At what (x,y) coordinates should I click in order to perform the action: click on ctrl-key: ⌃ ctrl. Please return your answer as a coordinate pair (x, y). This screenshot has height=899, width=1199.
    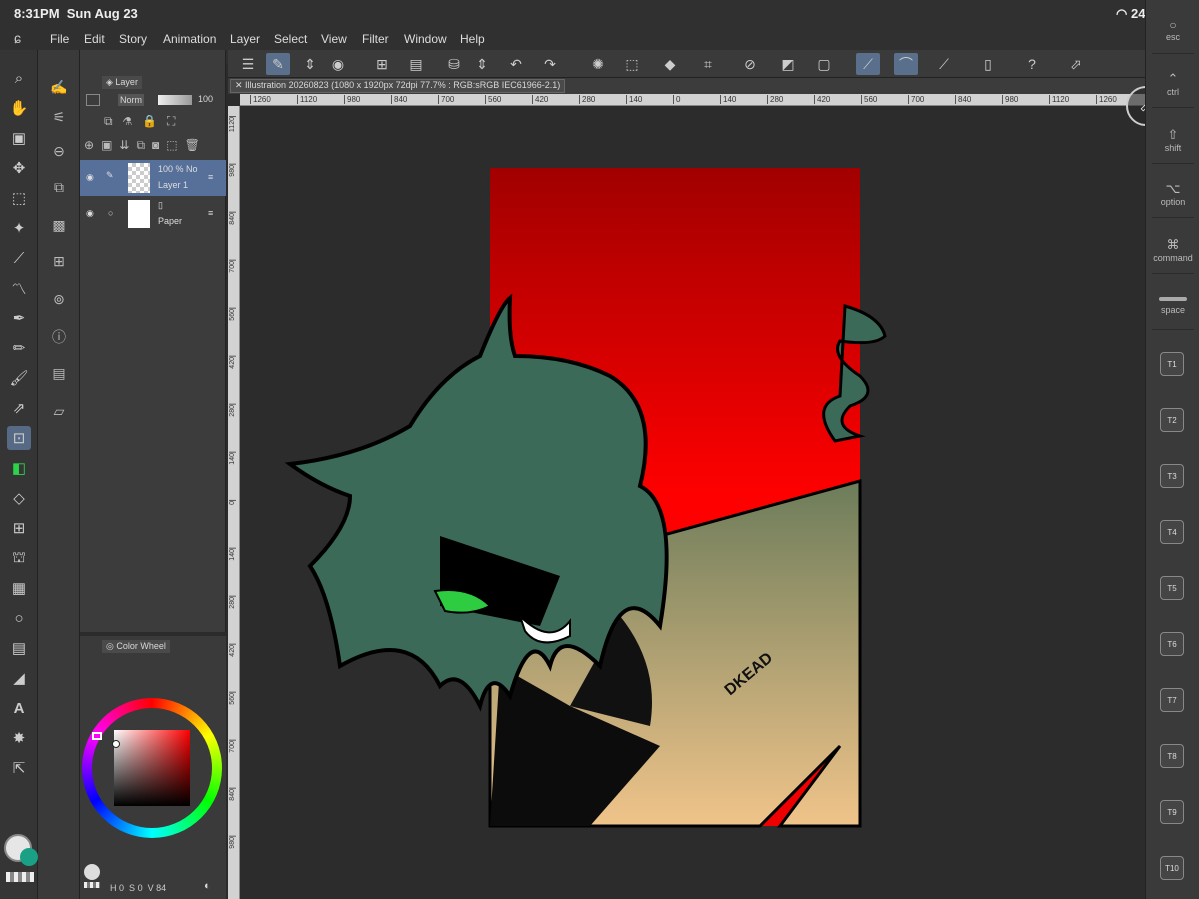
    Looking at the image, I should click on (1173, 84).